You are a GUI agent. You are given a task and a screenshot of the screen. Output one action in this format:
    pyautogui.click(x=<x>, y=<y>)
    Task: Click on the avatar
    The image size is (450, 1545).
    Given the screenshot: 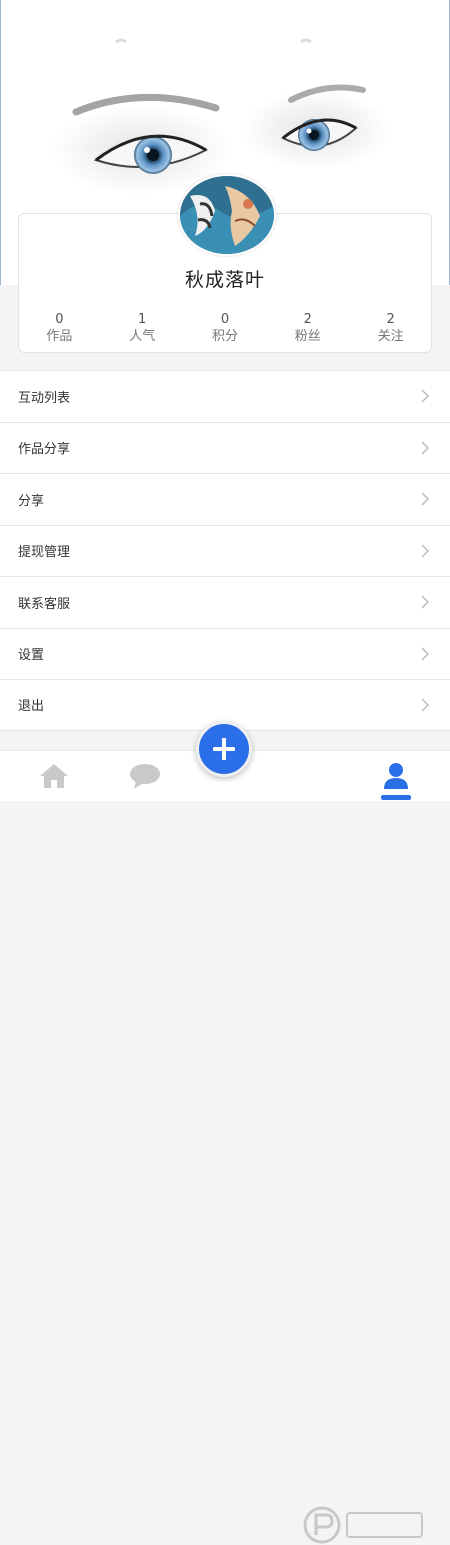 What is the action you would take?
    pyautogui.click(x=227, y=215)
    